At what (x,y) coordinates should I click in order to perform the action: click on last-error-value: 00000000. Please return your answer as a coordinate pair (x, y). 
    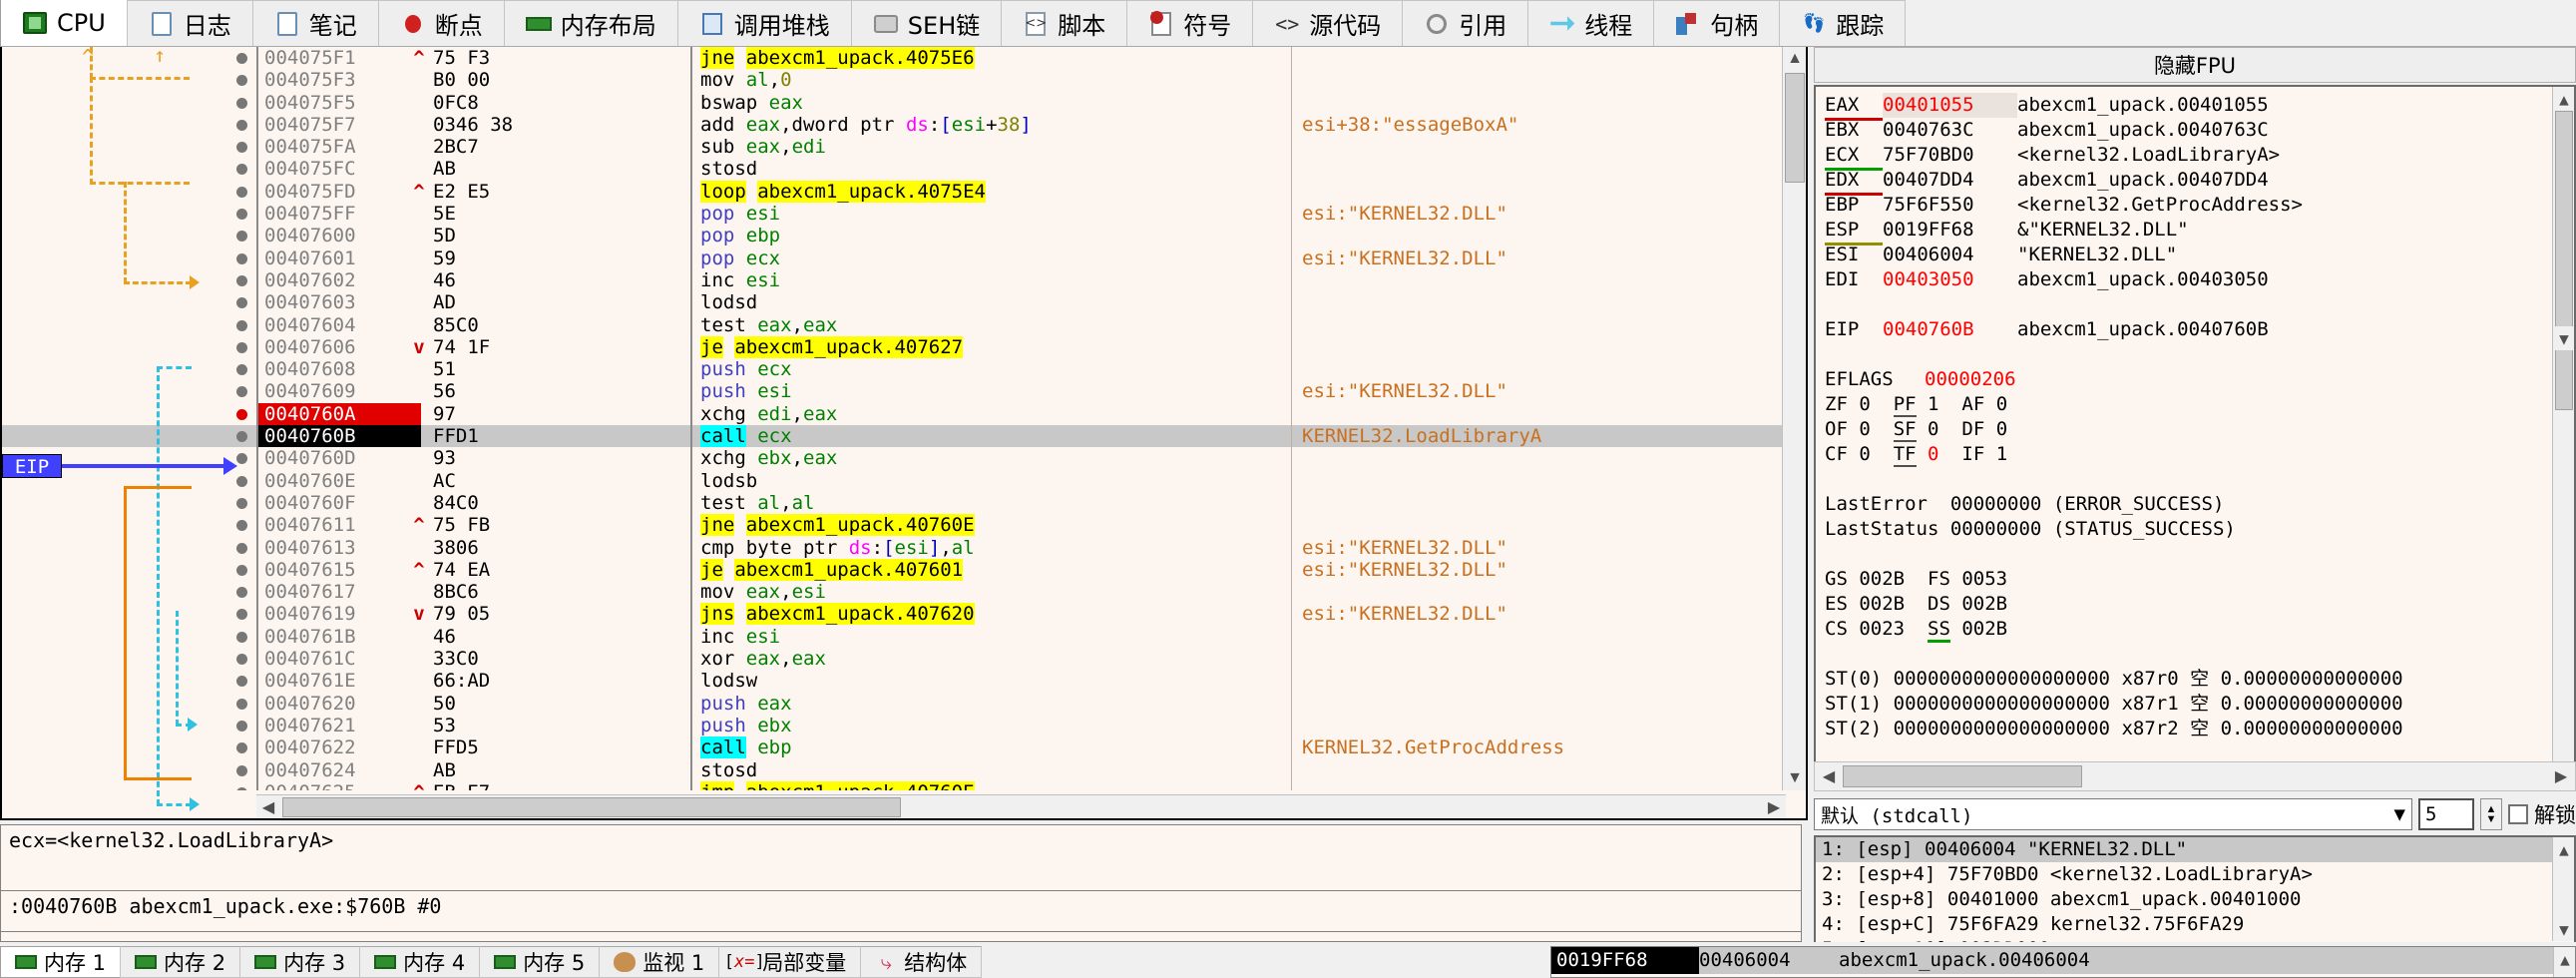
    Looking at the image, I should click on (1996, 504).